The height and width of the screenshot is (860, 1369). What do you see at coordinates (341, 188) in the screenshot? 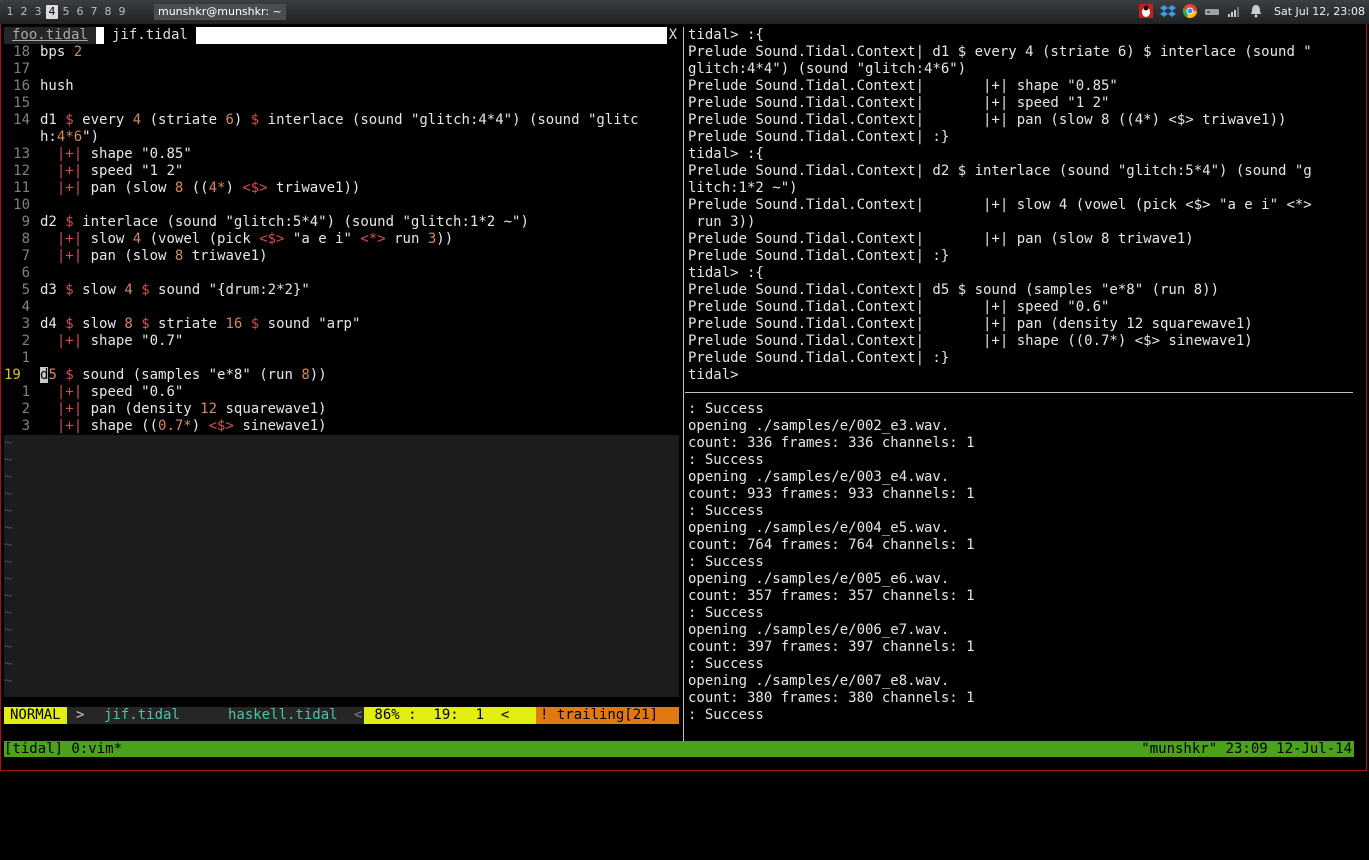
I see `code-line: 11 |+| pan (slow 8 ((4*) <$> triwave1))` at bounding box center [341, 188].